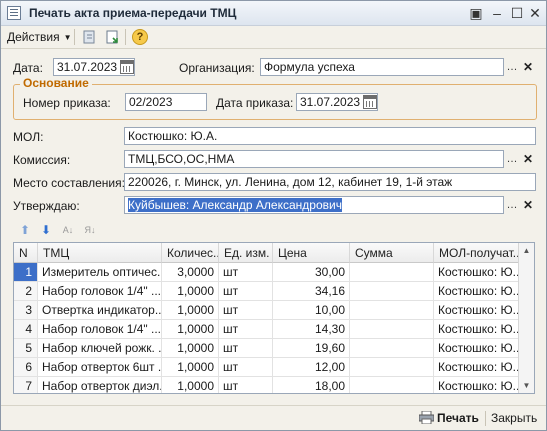 The image size is (547, 431). Describe the element at coordinates (151, 102) in the screenshot. I see `order-number-value: 02/2023` at that location.